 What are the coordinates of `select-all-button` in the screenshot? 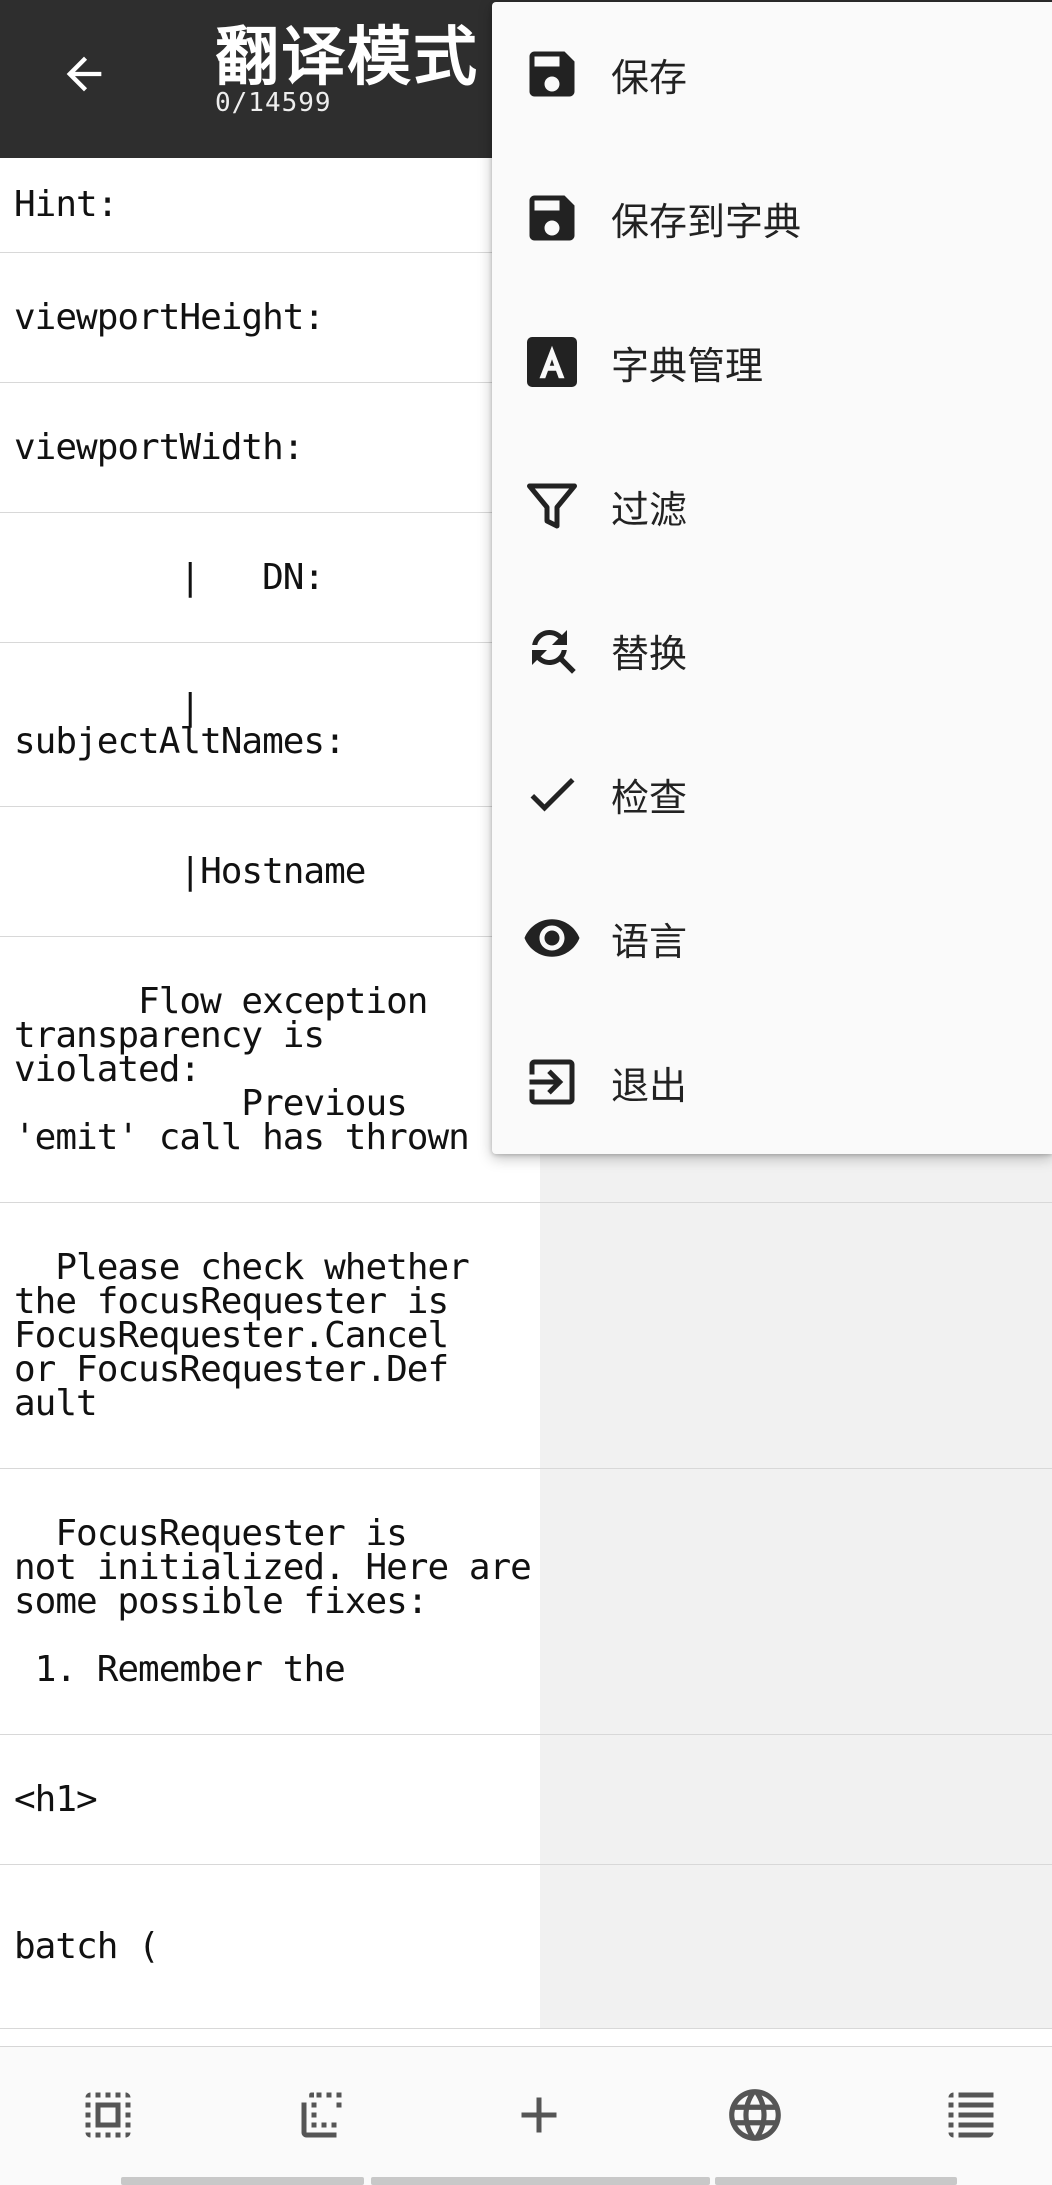 It's located at (108, 2115).